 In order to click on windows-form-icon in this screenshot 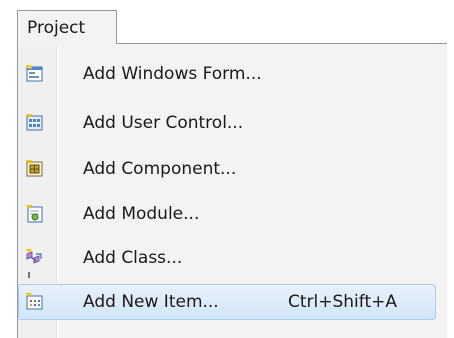, I will do `click(34, 73)`.